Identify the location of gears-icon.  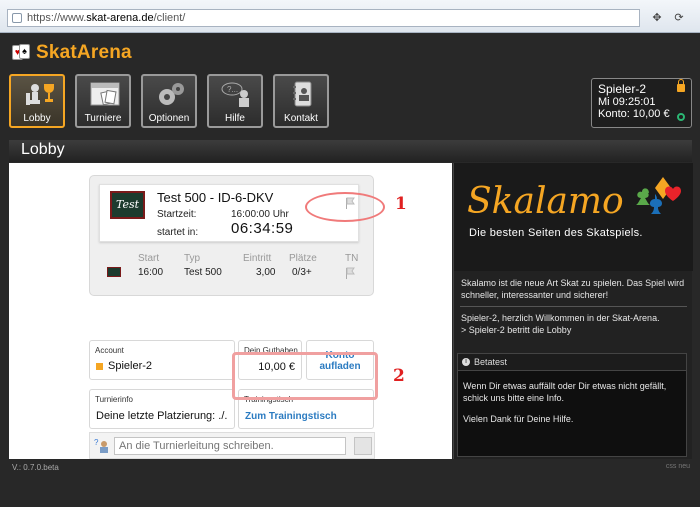
(171, 94).